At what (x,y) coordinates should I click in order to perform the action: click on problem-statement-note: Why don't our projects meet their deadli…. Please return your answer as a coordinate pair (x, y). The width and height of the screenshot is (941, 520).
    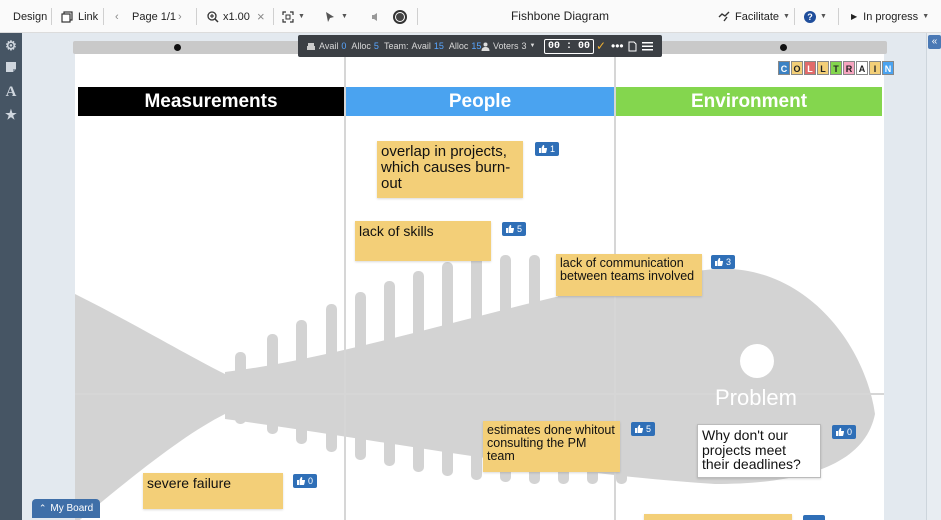
    Looking at the image, I should click on (759, 451).